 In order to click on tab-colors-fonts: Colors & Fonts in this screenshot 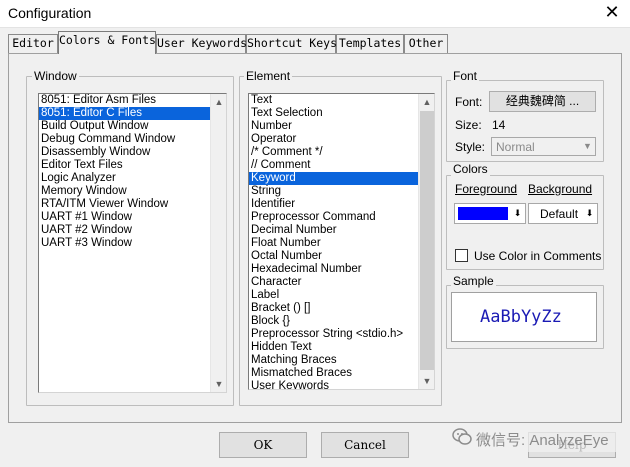, I will do `click(107, 42)`.